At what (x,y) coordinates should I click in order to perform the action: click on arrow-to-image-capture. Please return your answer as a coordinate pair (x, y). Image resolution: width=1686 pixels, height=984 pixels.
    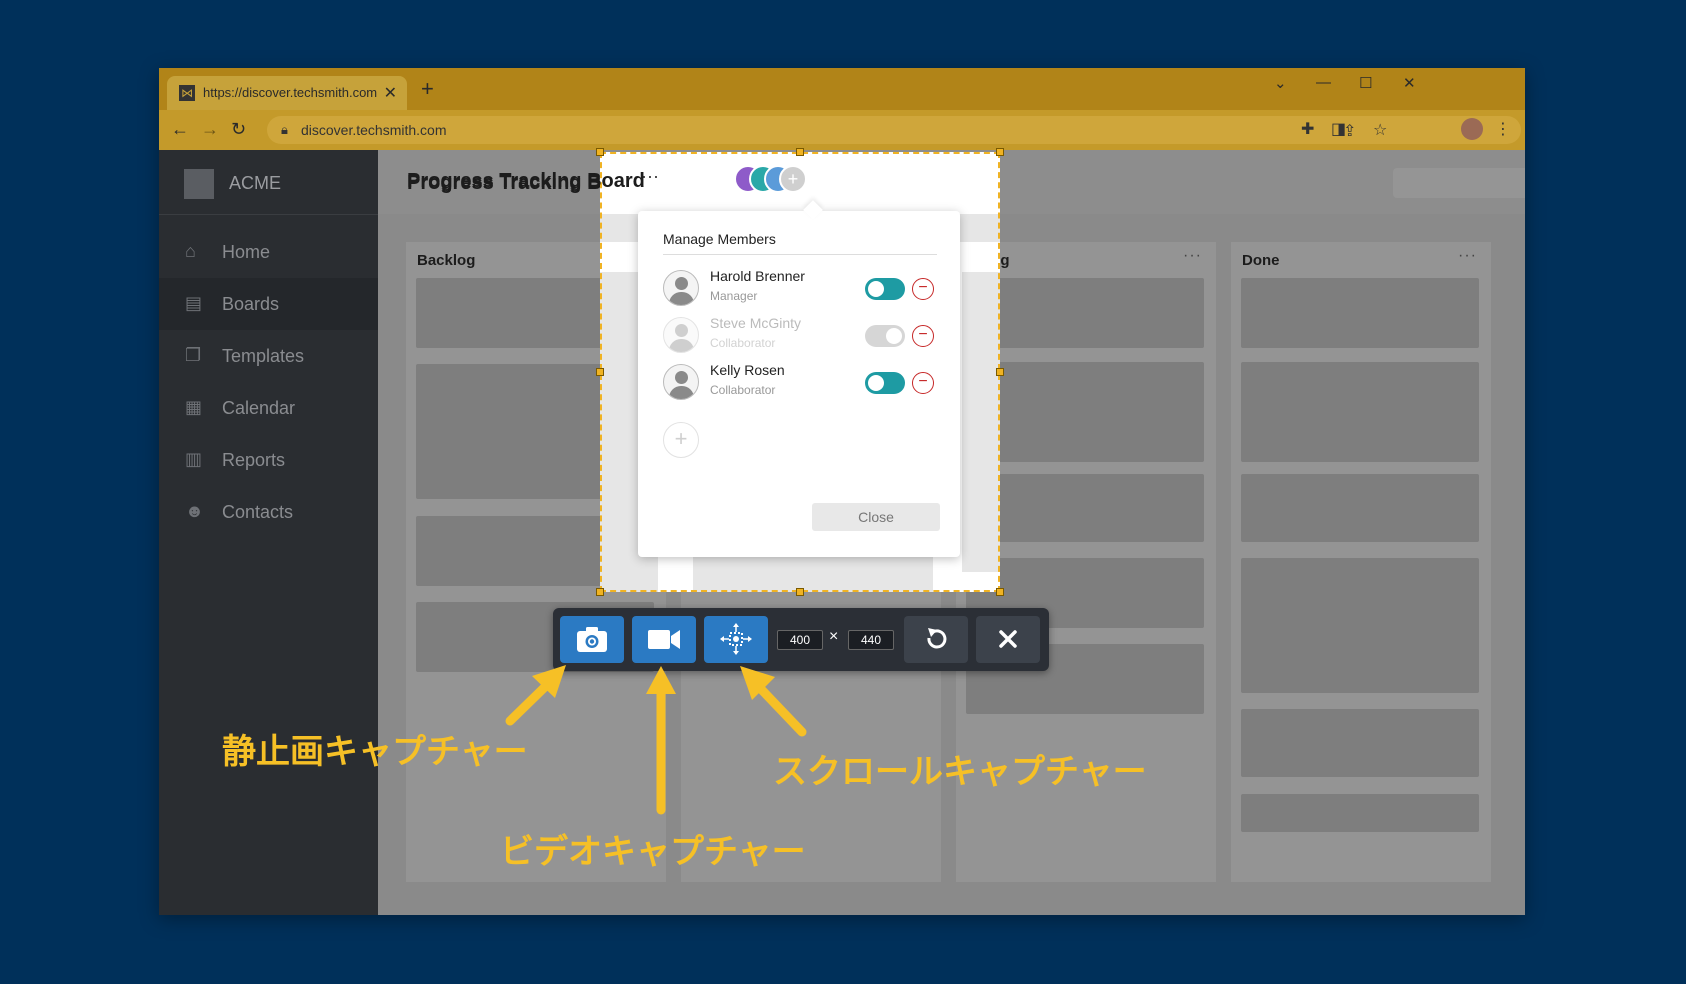
    Looking at the image, I should click on (535, 695).